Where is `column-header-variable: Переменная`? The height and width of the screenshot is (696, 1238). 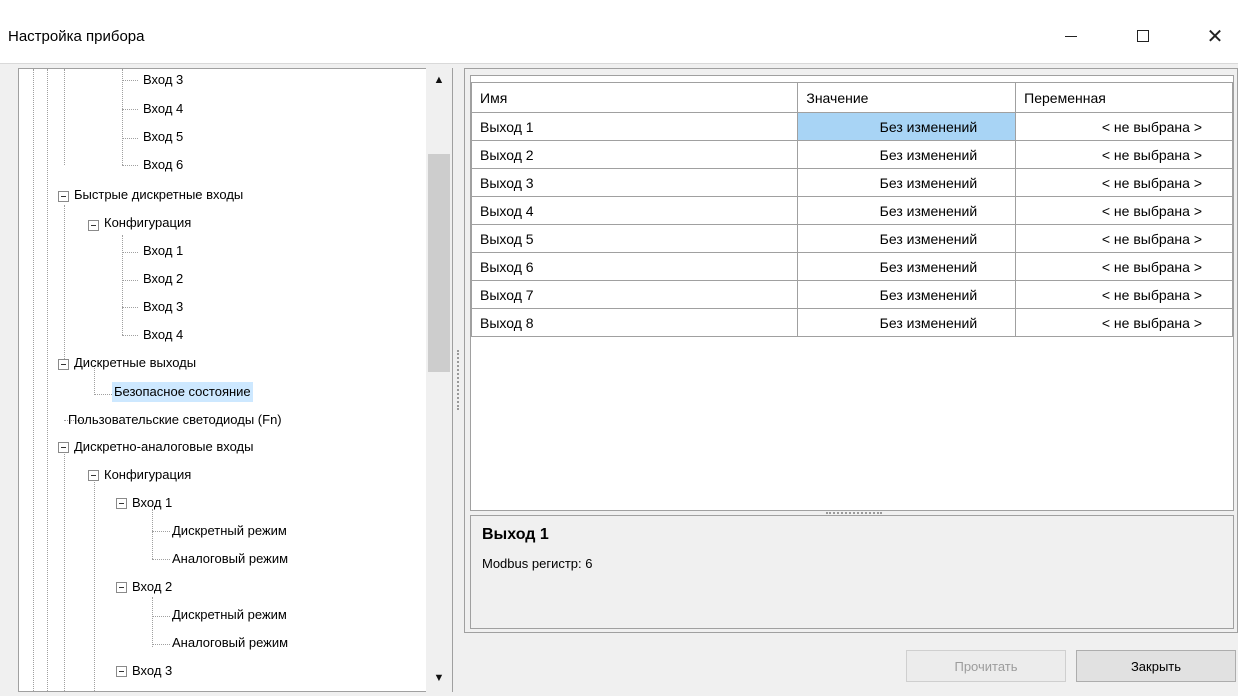 column-header-variable: Переменная is located at coordinates (1124, 97).